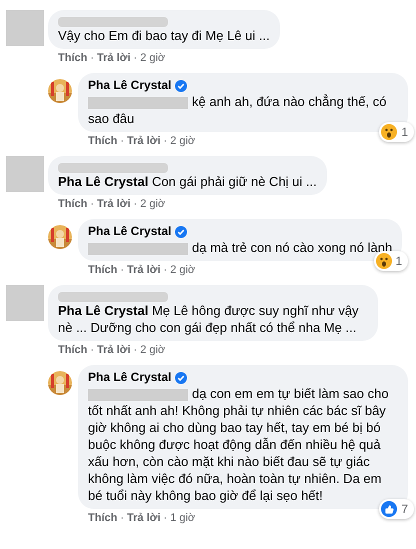 This screenshot has width=416, height=549. What do you see at coordinates (396, 509) in the screenshot?
I see `reaction-badge: 7` at bounding box center [396, 509].